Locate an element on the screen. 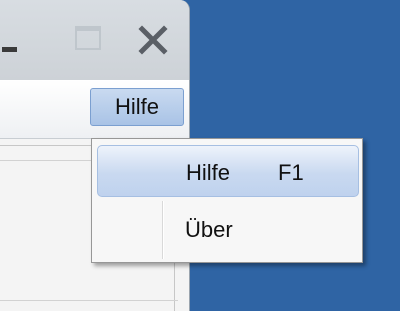  maximize-icon is located at coordinates (88, 38).